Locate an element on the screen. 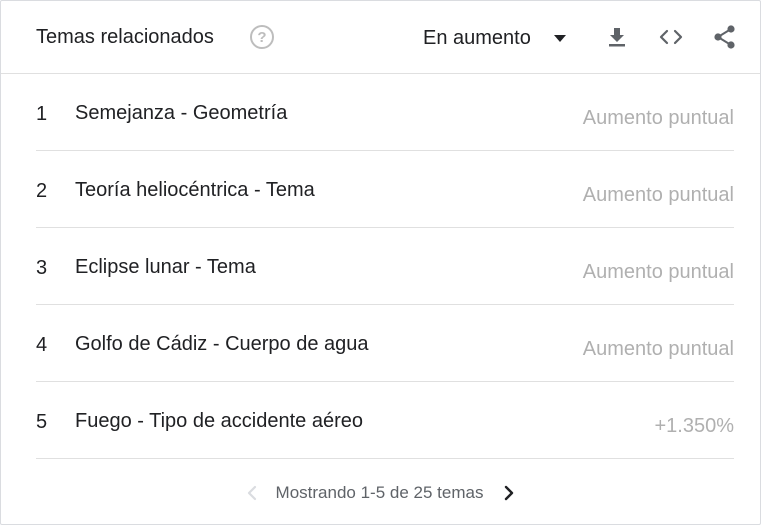 This screenshot has width=761, height=525. list-item-rank: 3 is located at coordinates (42, 268).